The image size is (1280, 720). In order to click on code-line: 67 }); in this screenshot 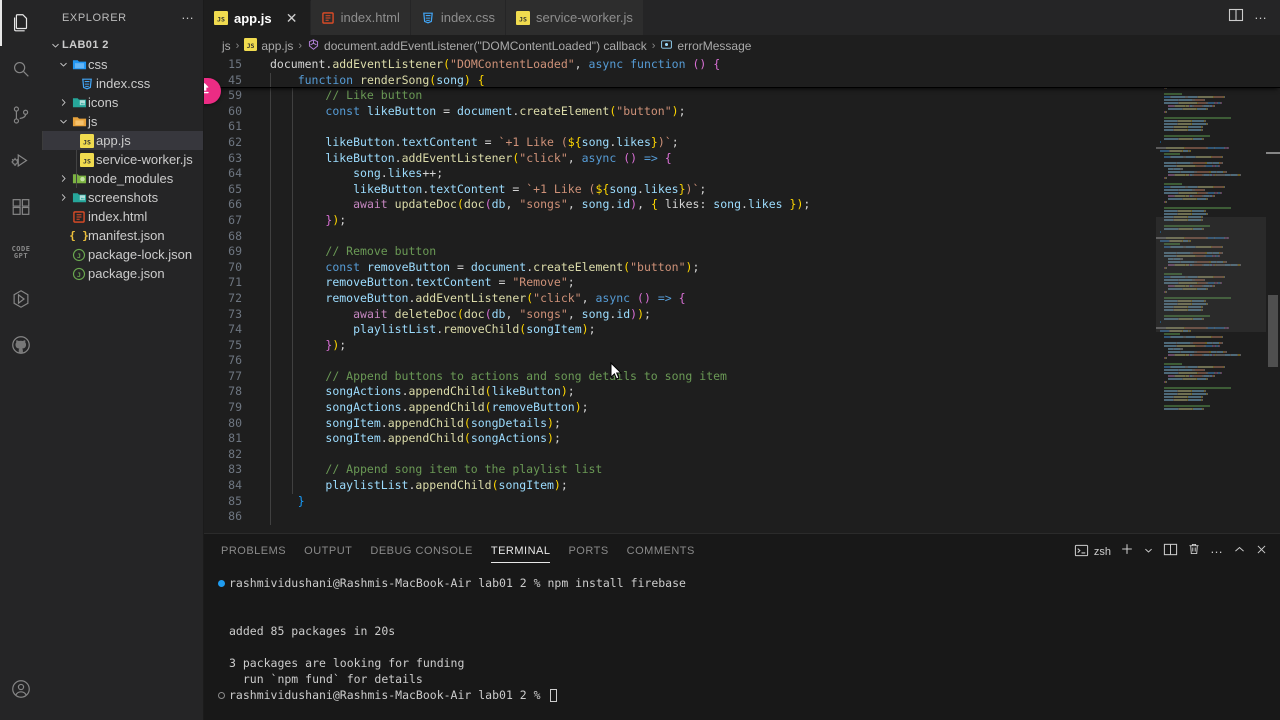, I will do `click(742, 220)`.